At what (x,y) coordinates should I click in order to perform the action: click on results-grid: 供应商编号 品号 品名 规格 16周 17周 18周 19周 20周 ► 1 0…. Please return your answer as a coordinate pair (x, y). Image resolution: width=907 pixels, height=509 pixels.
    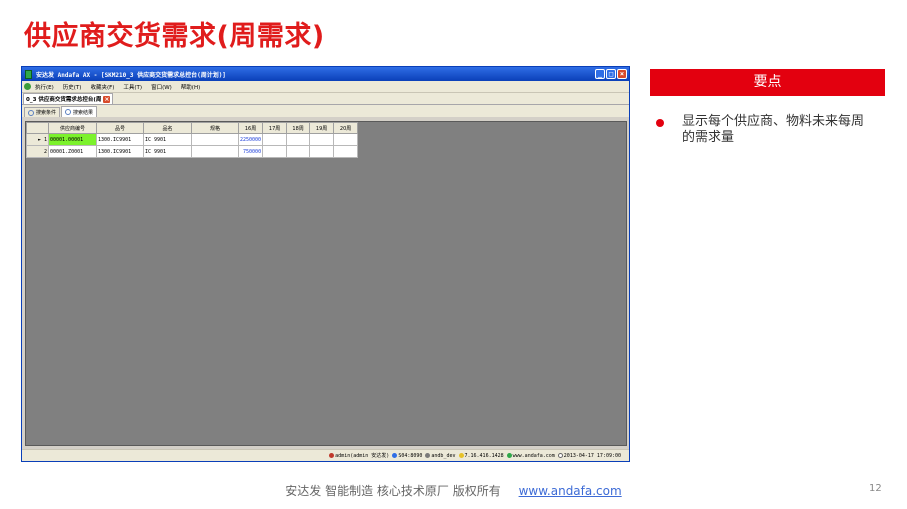
    Looking at the image, I should click on (192, 140).